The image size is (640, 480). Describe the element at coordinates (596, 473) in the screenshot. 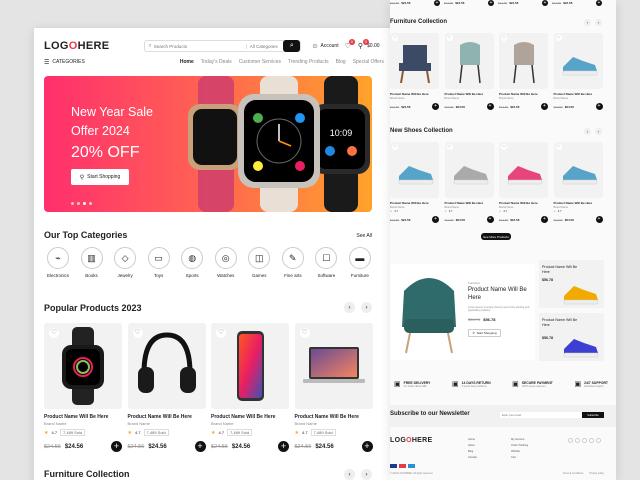

I see `privacy-link: Privacy policy` at that location.